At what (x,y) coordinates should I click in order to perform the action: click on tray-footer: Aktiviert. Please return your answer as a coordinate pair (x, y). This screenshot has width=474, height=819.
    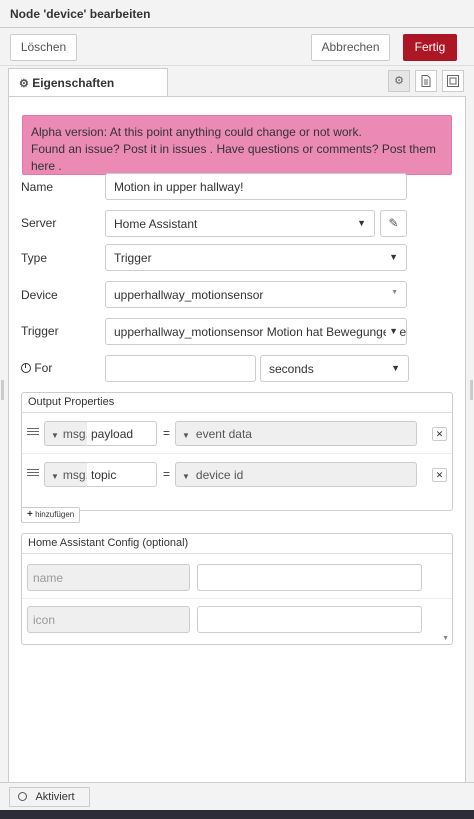
    Looking at the image, I should click on (237, 796).